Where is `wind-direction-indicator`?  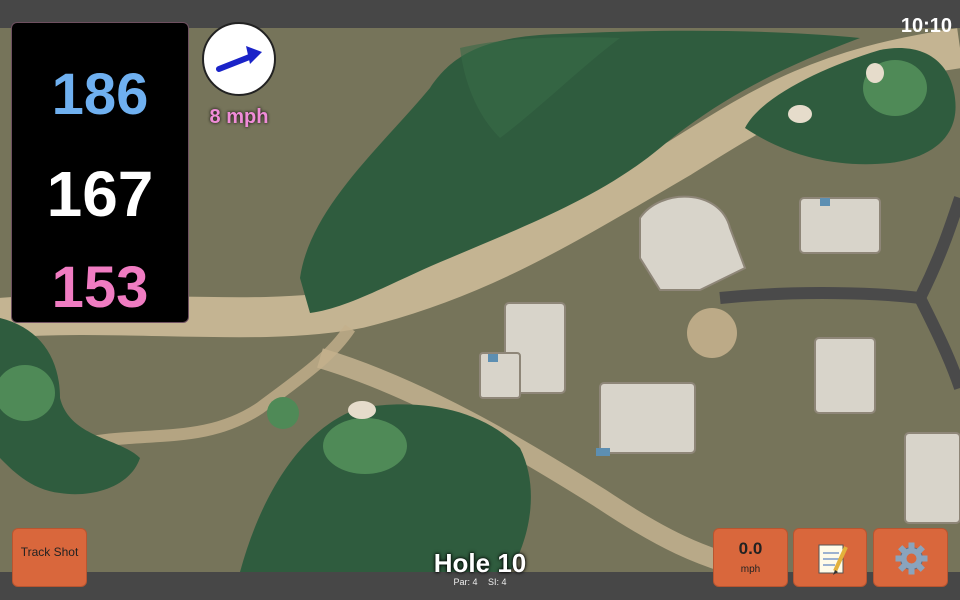
wind-direction-indicator is located at coordinates (239, 59).